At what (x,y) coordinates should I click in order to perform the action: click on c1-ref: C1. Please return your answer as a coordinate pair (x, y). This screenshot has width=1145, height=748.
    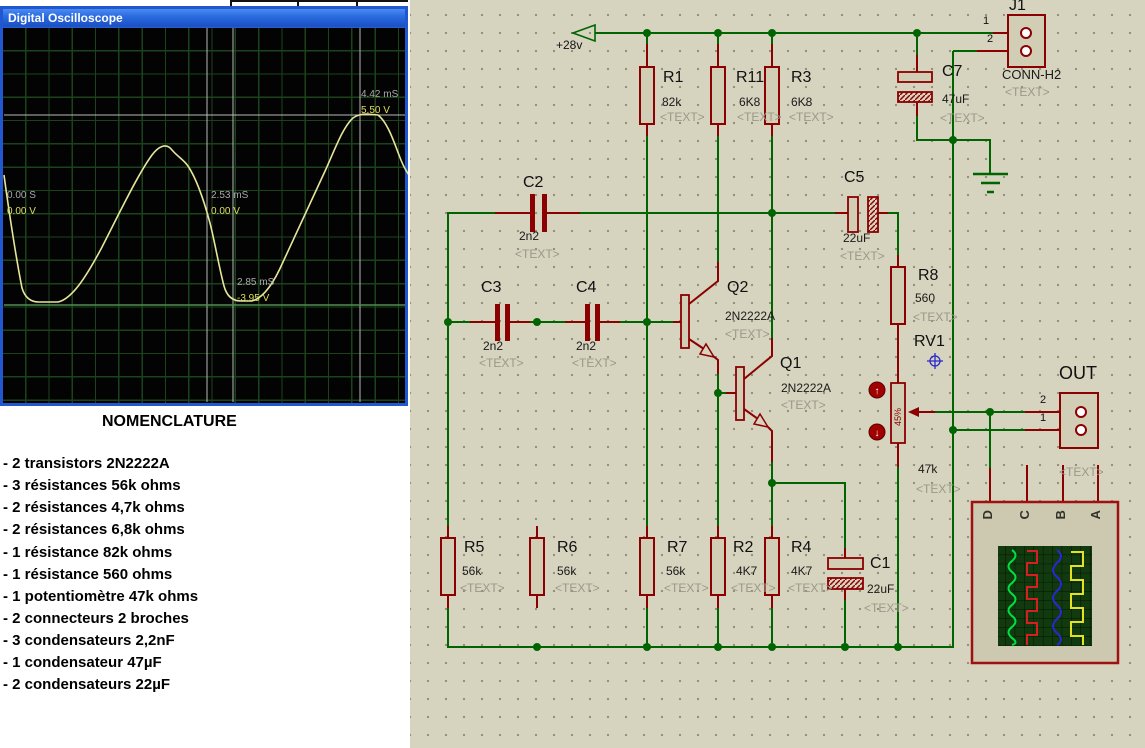
    Looking at the image, I should click on (880, 563).